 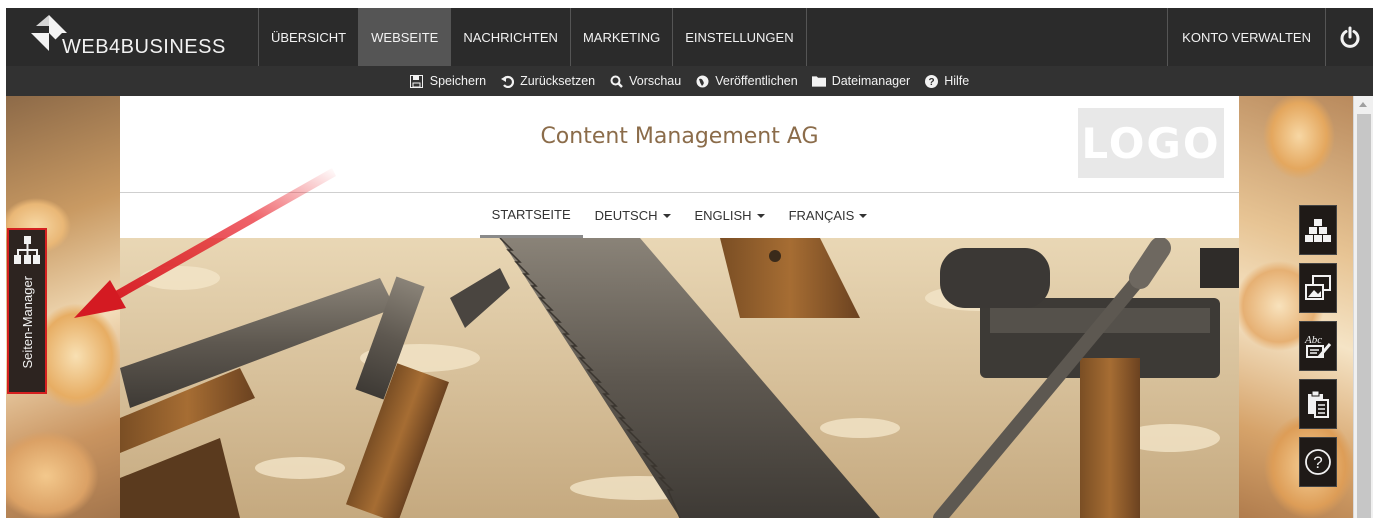 I want to click on blocks-button, so click(x=1318, y=230).